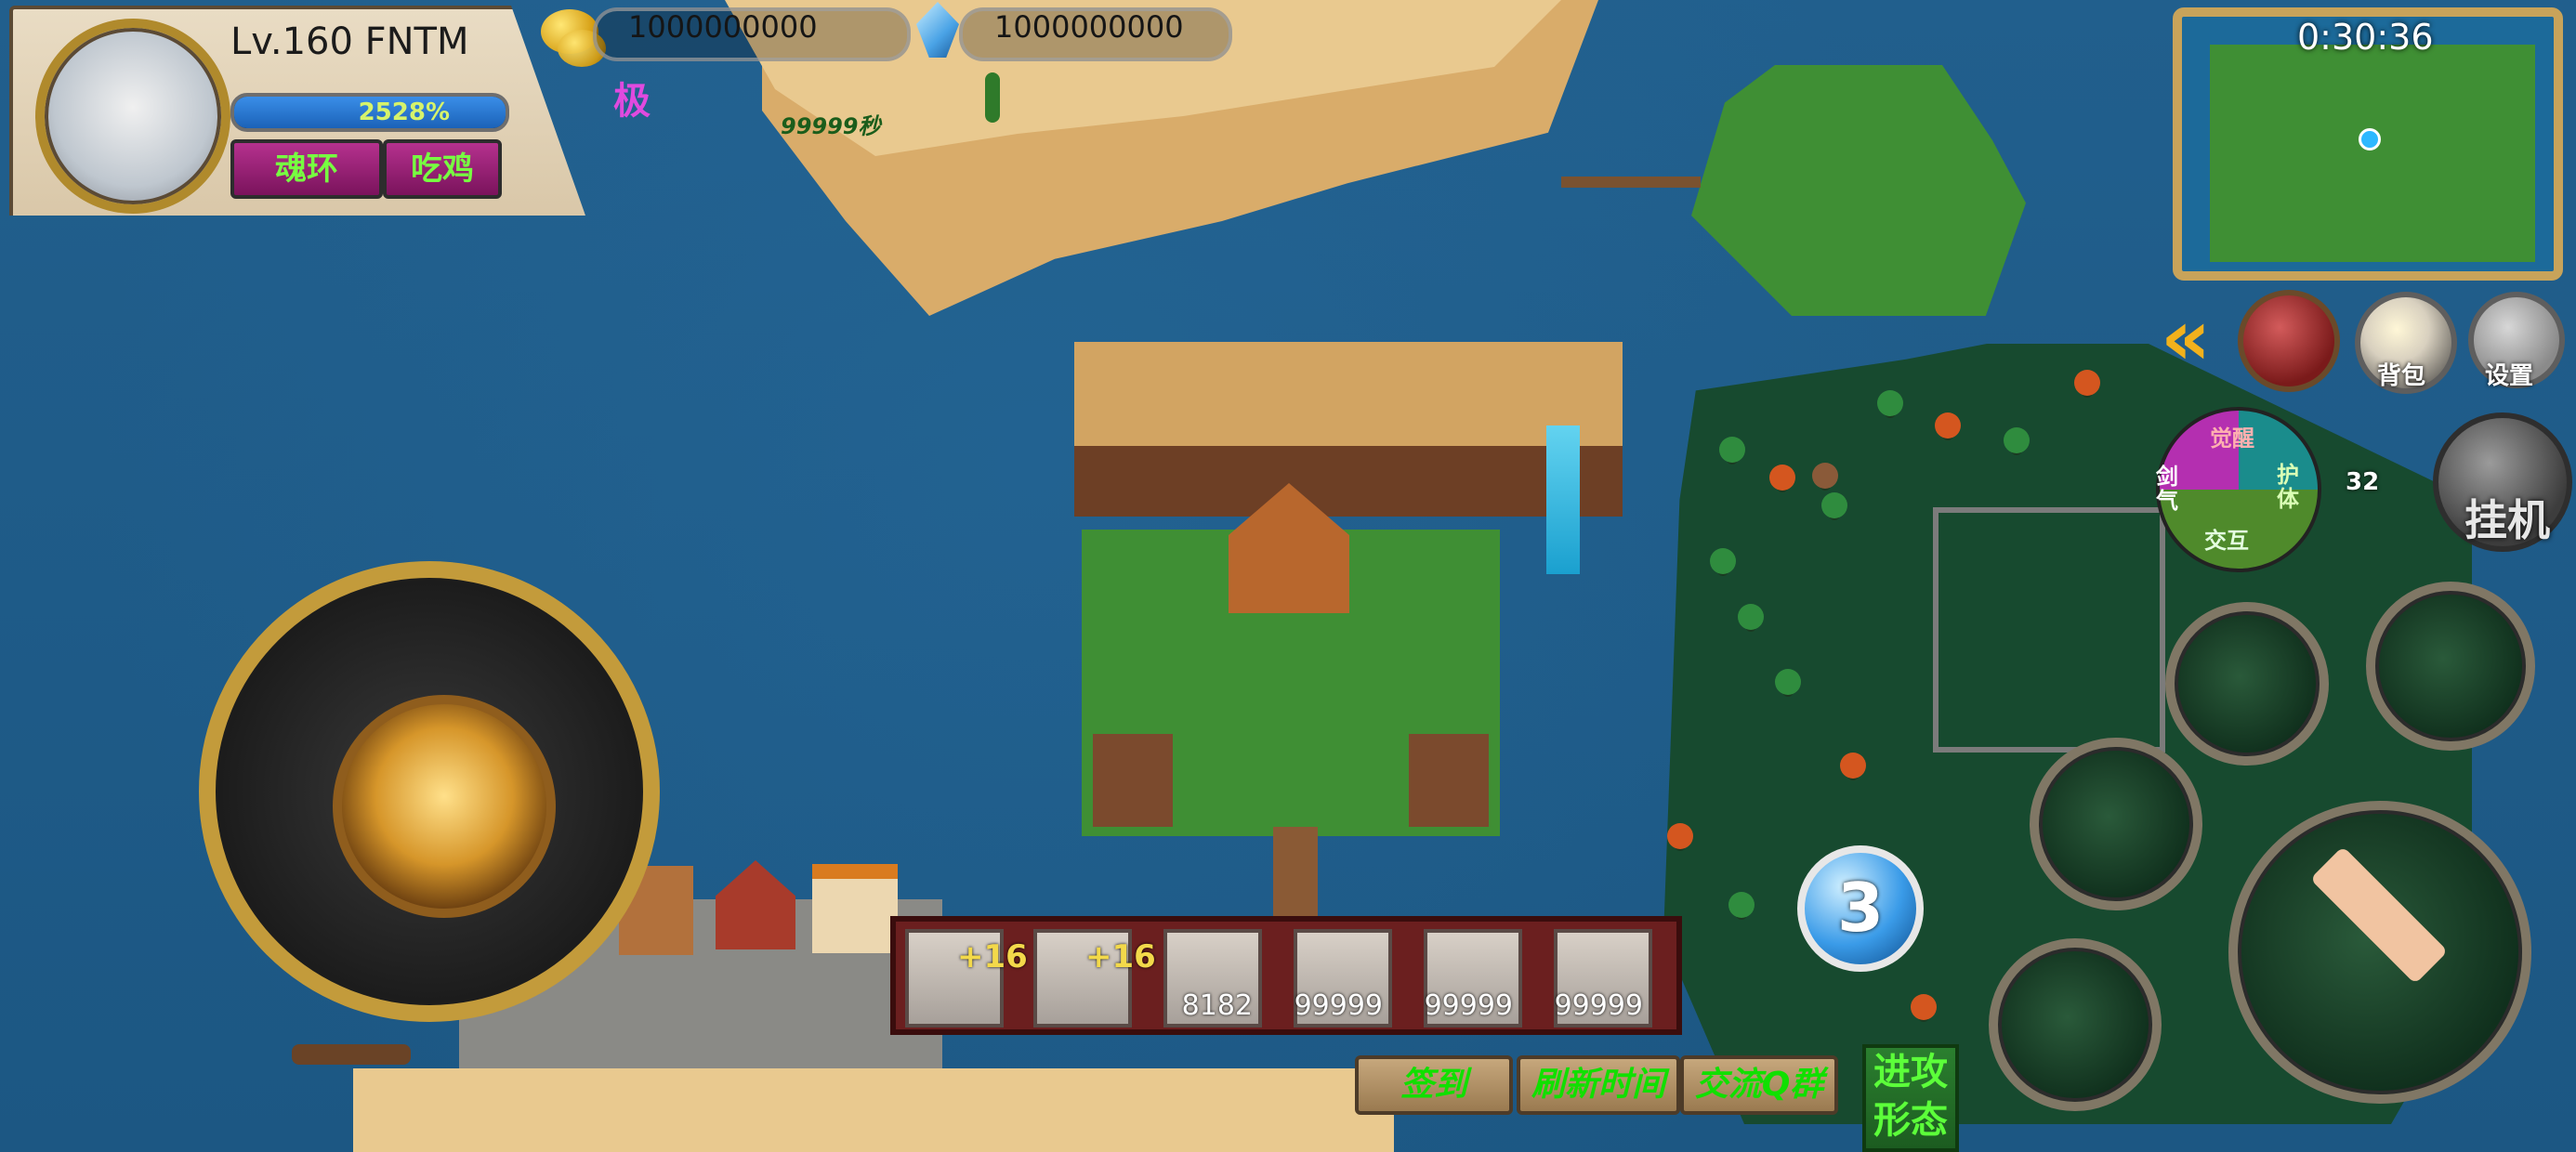 The width and height of the screenshot is (2576, 1152). Describe the element at coordinates (132, 116) in the screenshot. I see `player-avatar` at that location.